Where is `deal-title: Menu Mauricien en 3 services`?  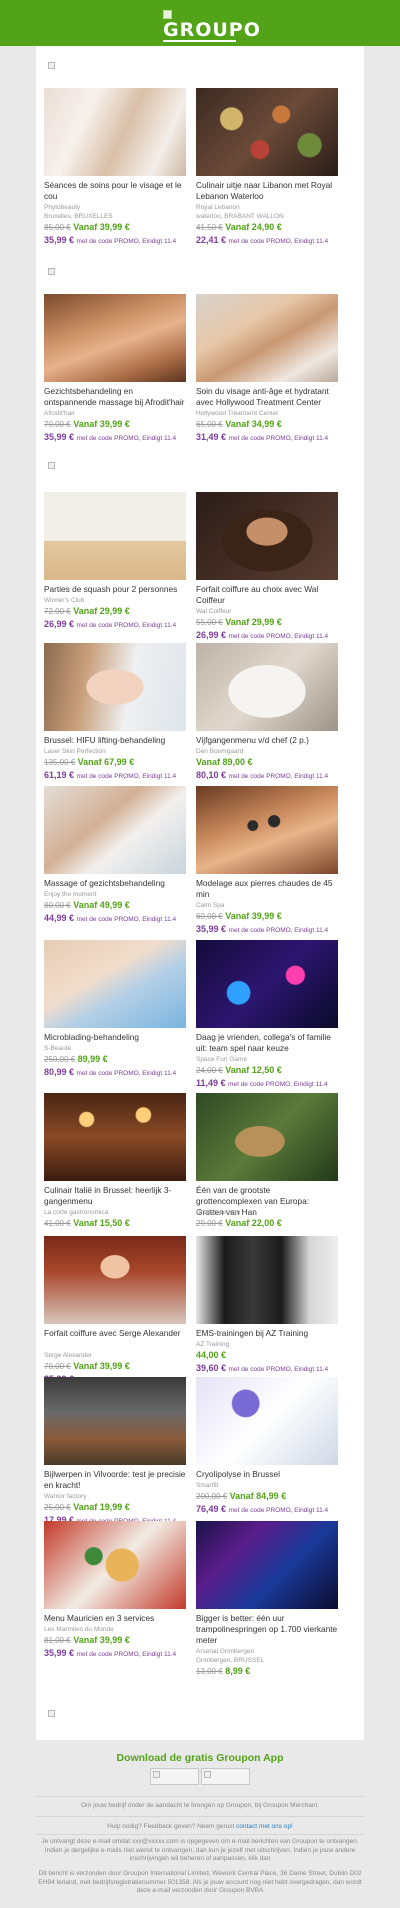 deal-title: Menu Mauricien en 3 services is located at coordinates (115, 1618).